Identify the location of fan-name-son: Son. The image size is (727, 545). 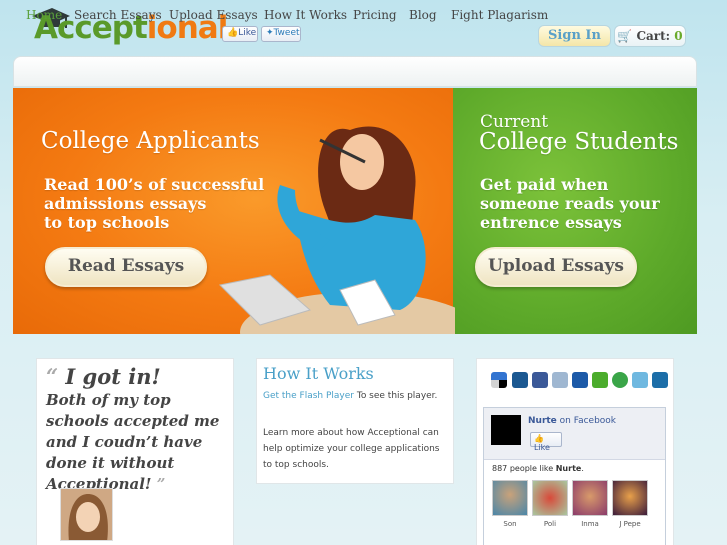
(510, 524).